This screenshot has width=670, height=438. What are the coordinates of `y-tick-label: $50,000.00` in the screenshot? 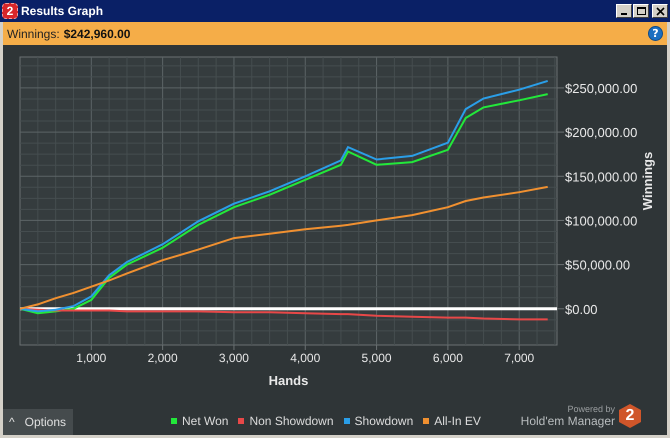 It's located at (597, 265).